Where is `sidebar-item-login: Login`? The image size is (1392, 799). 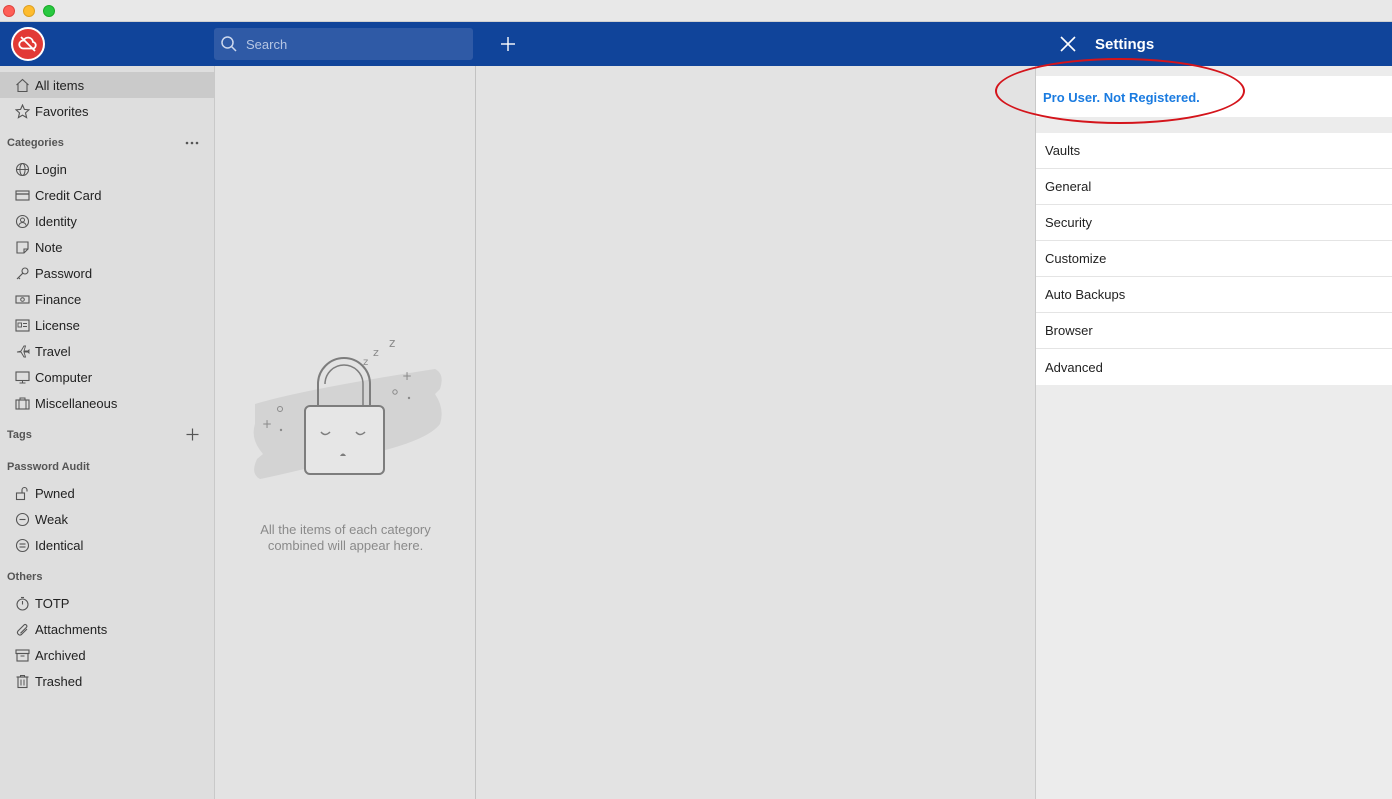 sidebar-item-login: Login is located at coordinates (107, 169).